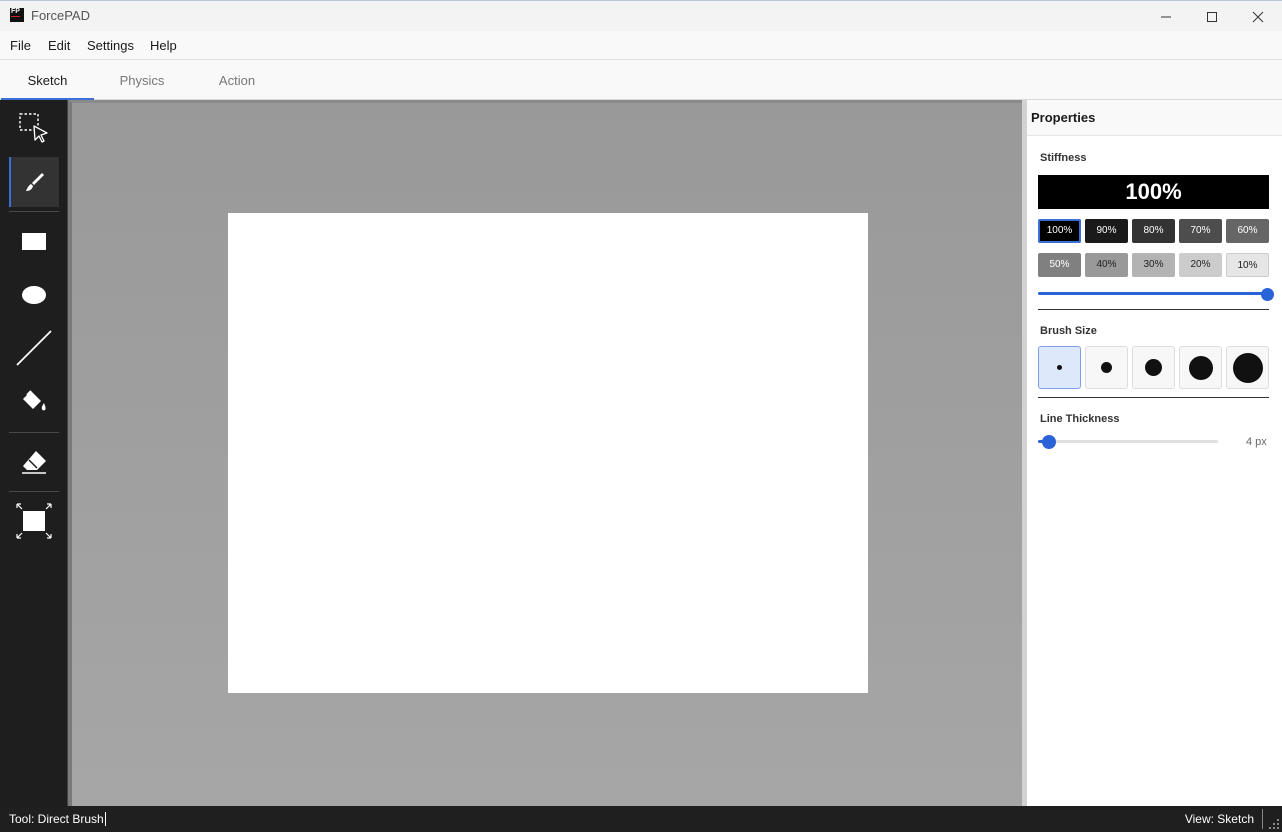 The width and height of the screenshot is (1282, 832). I want to click on tab-physics: Physics, so click(142, 80).